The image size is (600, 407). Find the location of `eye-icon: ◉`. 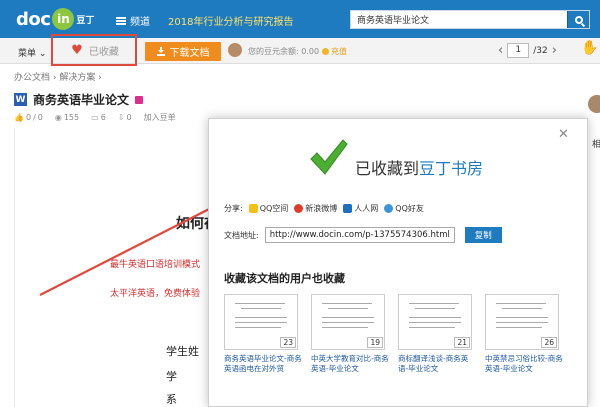

eye-icon: ◉ is located at coordinates (58, 117).